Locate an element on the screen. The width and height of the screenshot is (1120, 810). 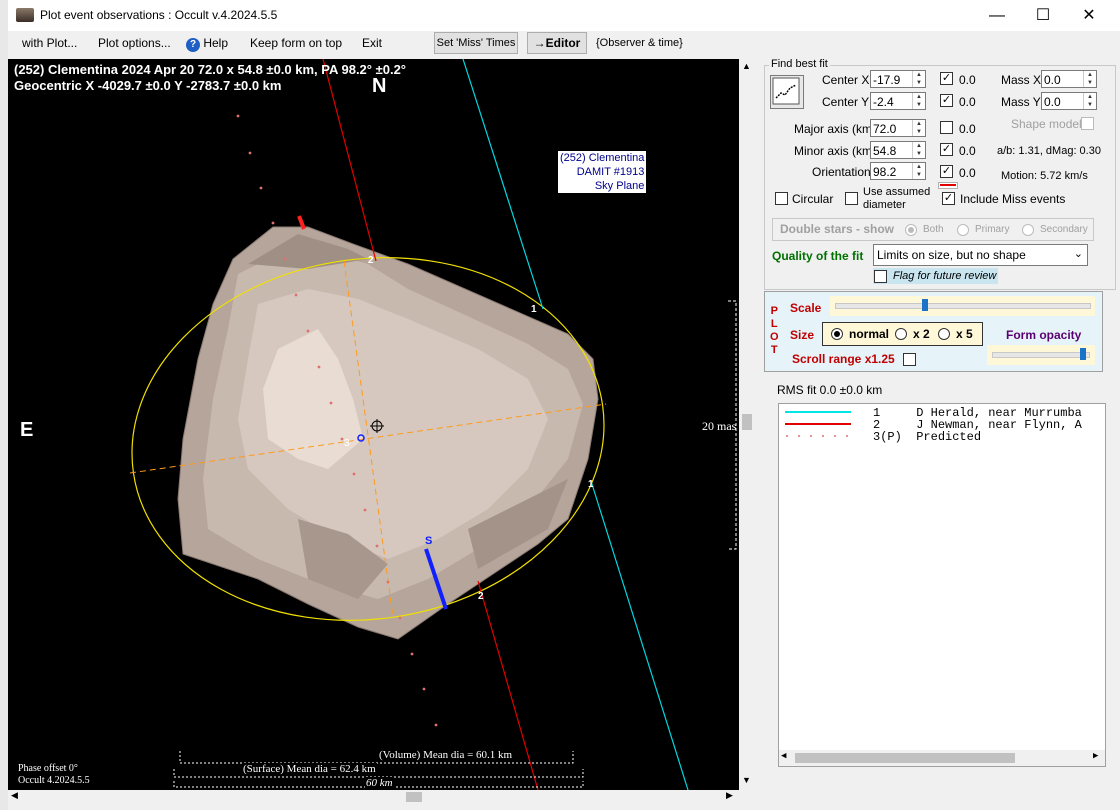
find-best-fit-title: Find best fit is located at coordinates (799, 64).